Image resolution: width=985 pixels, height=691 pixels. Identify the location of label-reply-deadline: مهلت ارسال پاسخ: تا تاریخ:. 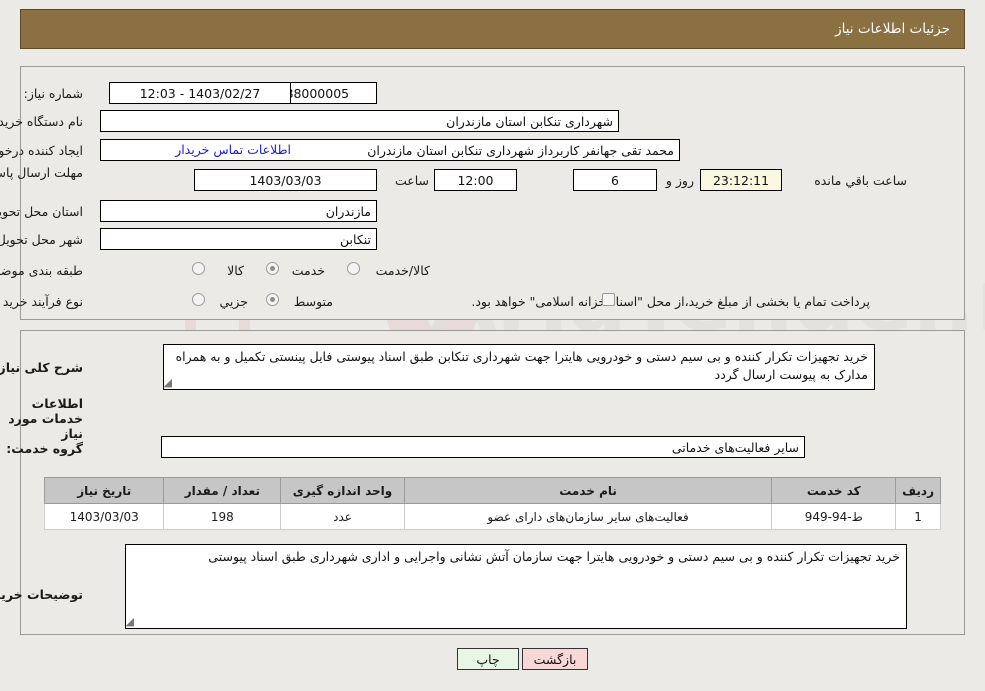
(41, 172).